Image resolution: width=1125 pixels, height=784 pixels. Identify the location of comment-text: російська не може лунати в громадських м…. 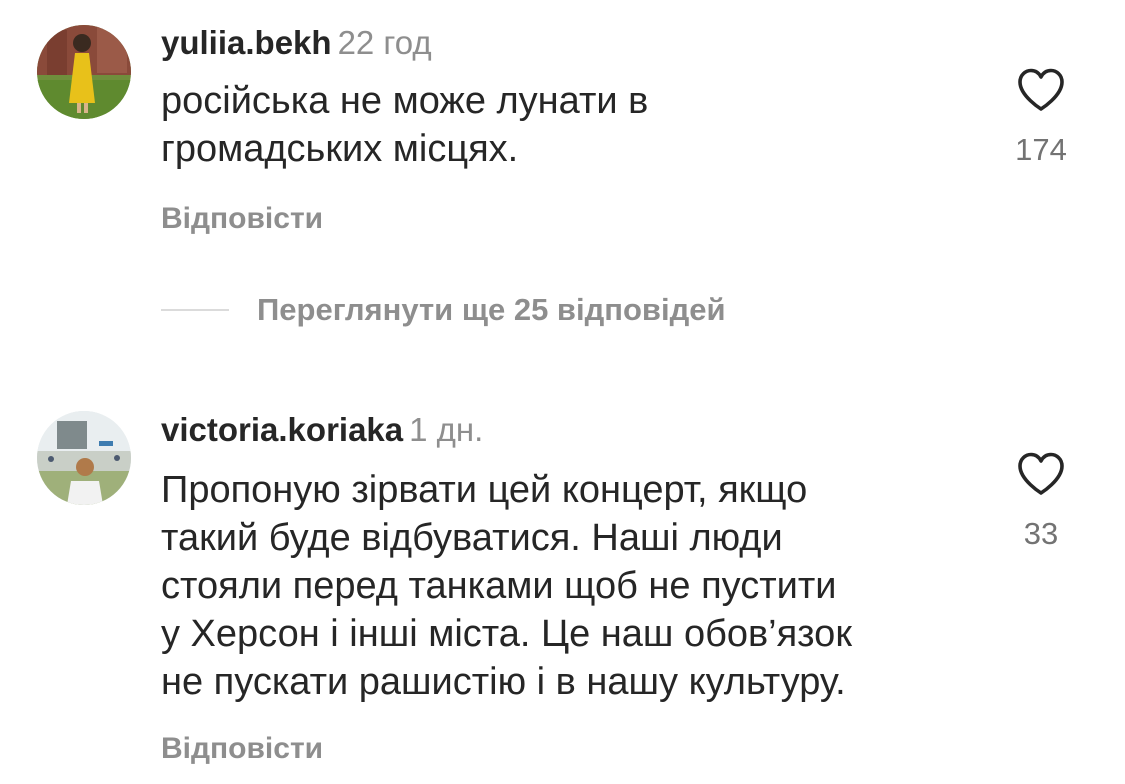
(404, 125).